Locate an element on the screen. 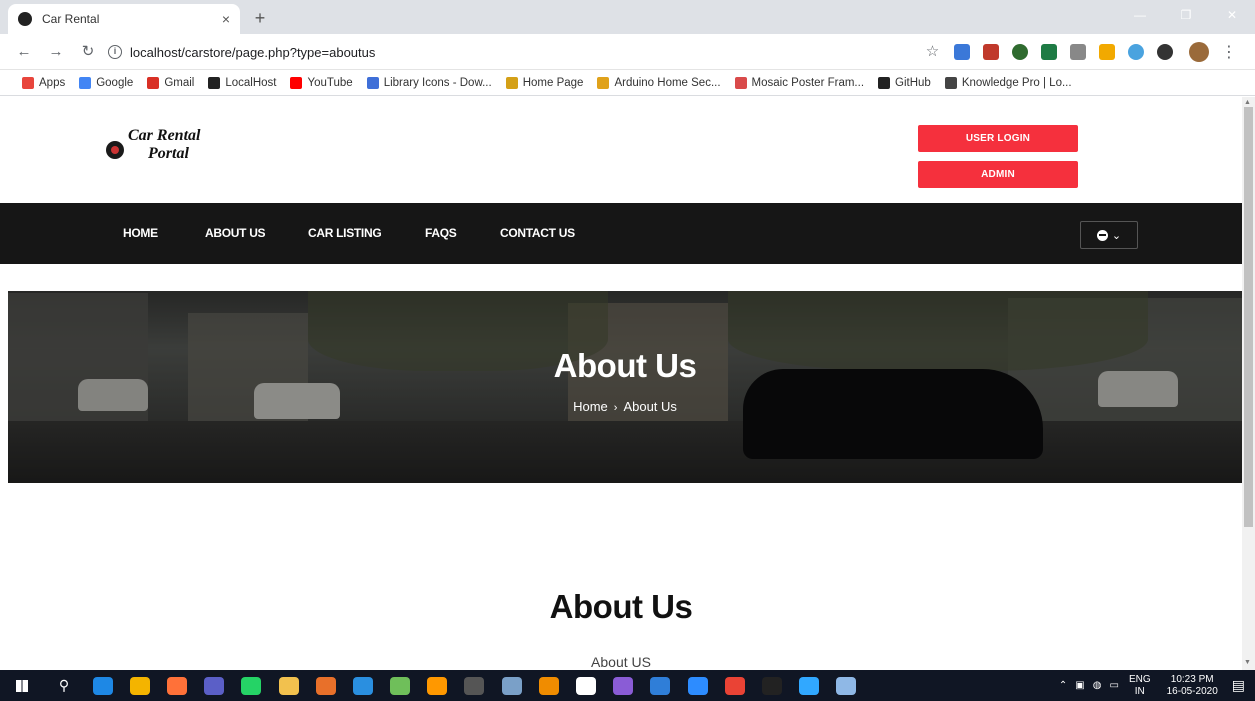  scrollbar-thumb is located at coordinates (1248, 317).